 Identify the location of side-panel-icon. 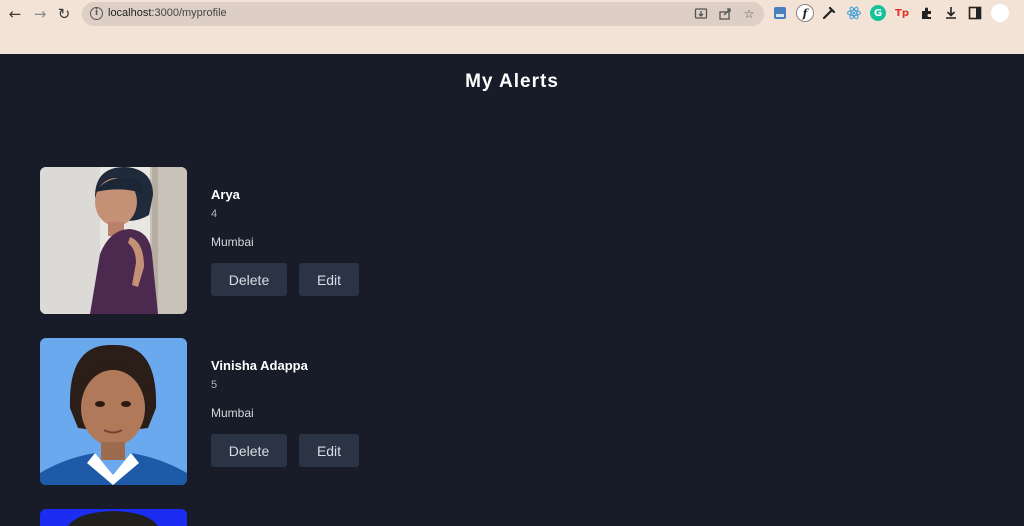
(975, 13).